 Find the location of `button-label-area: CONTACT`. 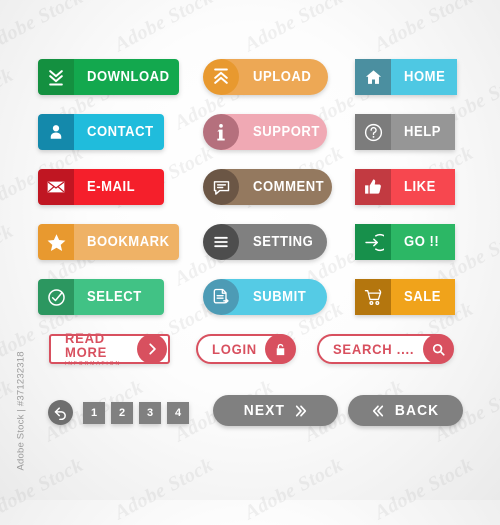

button-label-area: CONTACT is located at coordinates (119, 132).